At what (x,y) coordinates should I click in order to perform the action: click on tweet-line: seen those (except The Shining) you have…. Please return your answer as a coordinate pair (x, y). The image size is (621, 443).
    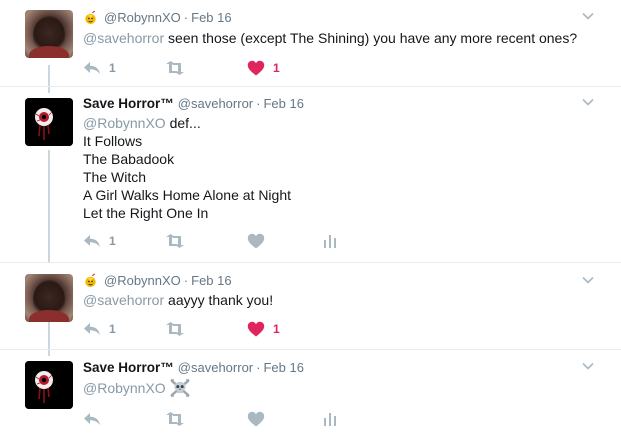
    Looking at the image, I should click on (371, 38).